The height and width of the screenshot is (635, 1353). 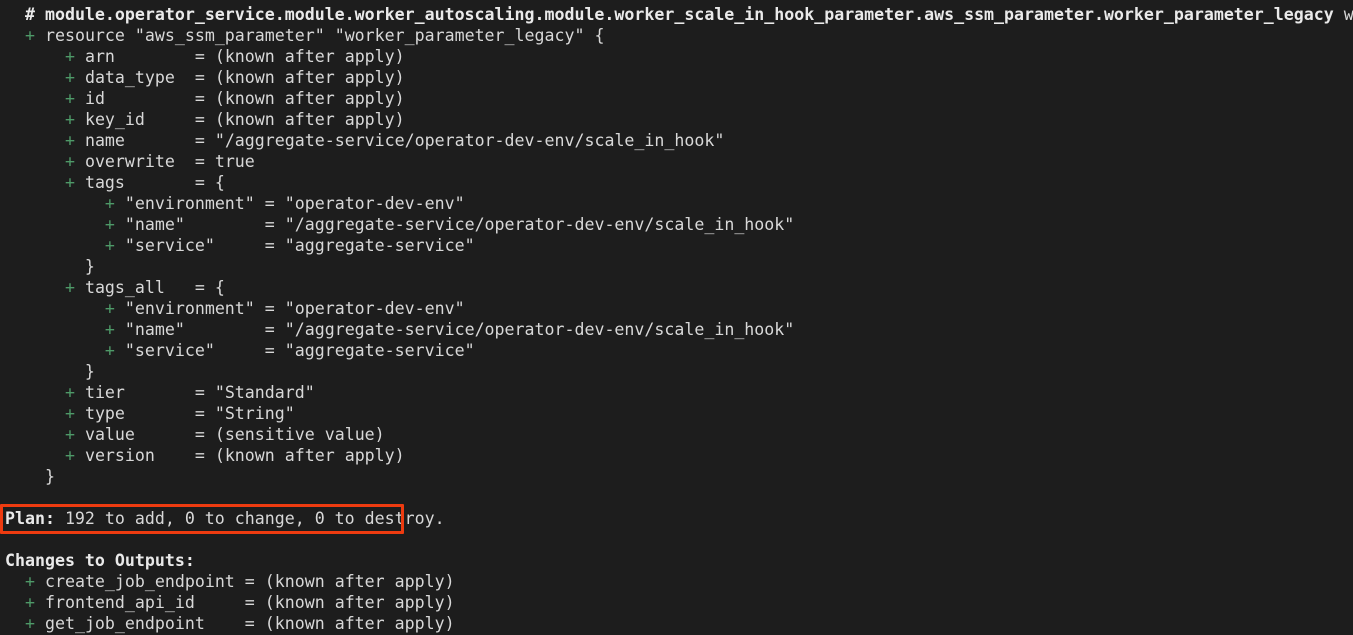 I want to click on tags-close-brace: }, so click(x=79, y=266).